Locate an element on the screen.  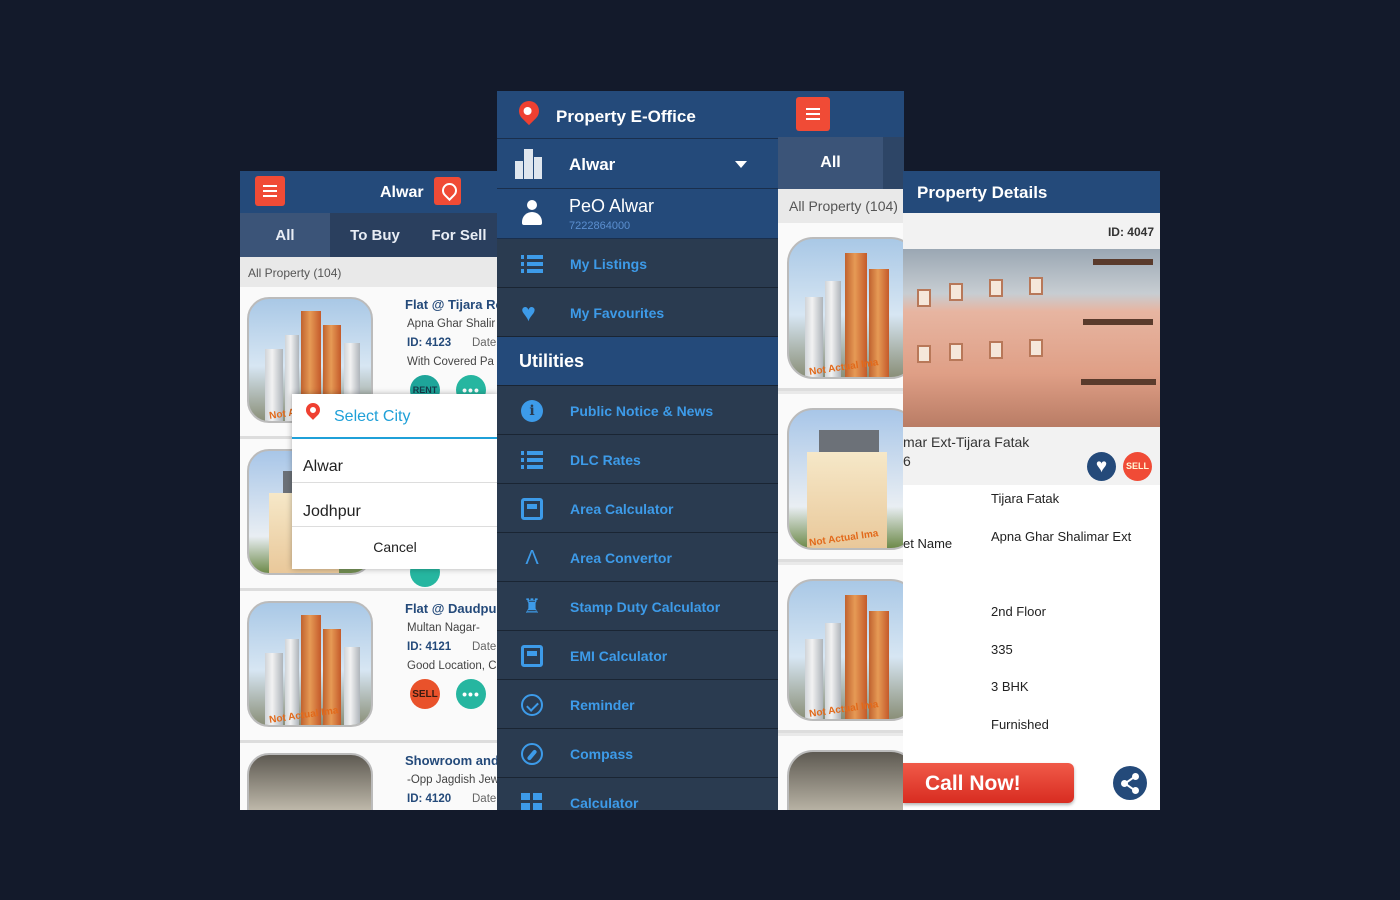
menu-item-label: DLC Rates is located at coordinates (605, 460).